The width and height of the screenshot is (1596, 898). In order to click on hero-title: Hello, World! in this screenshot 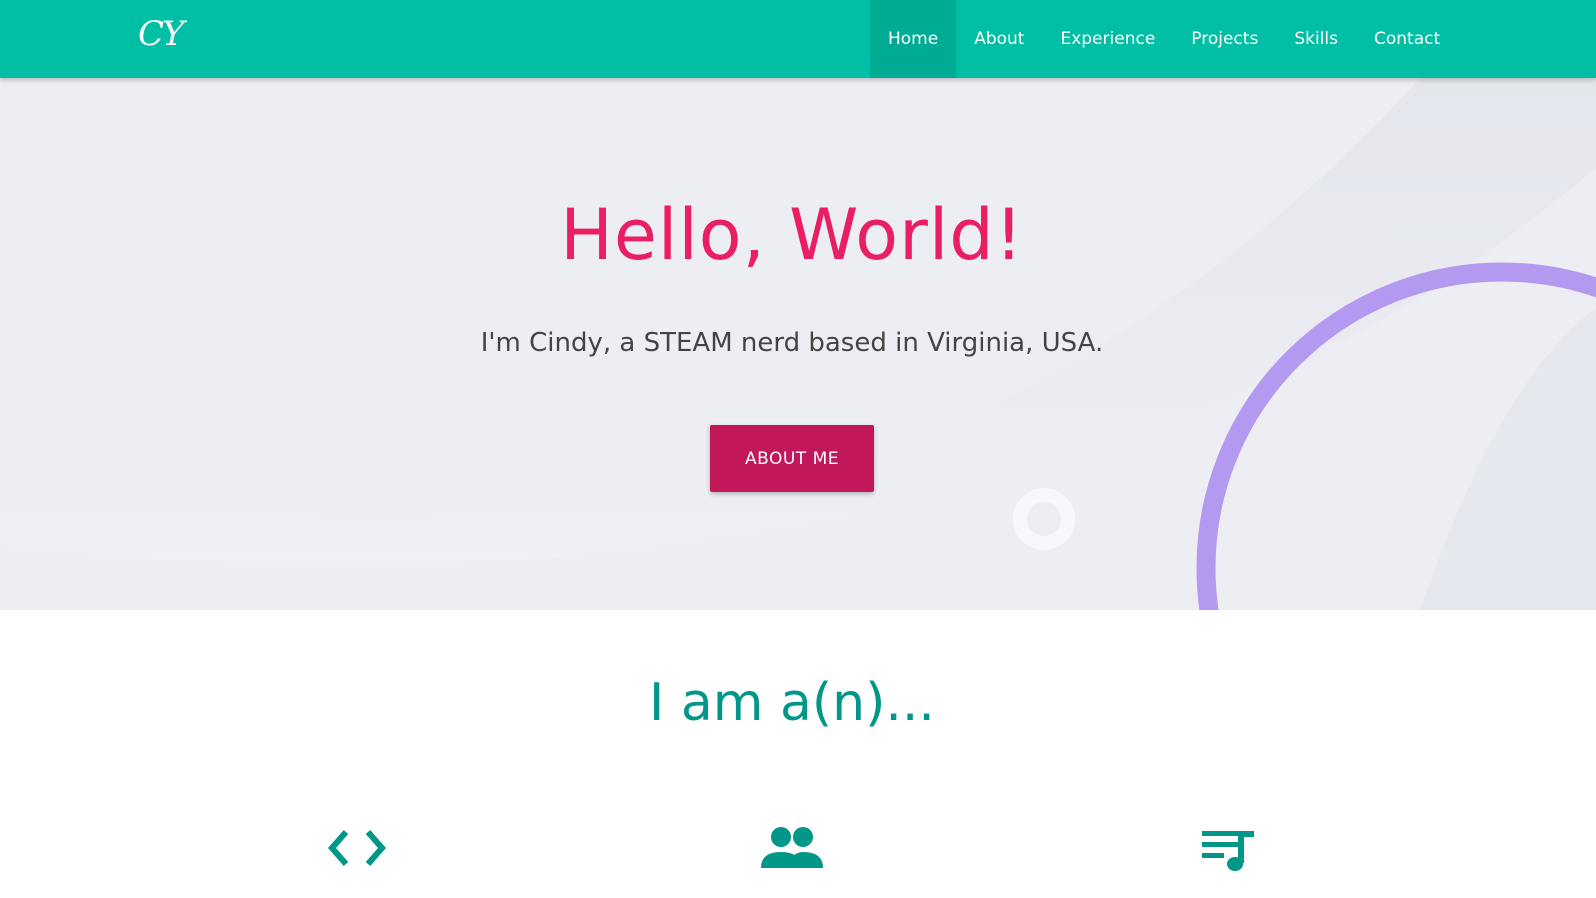, I will do `click(792, 235)`.